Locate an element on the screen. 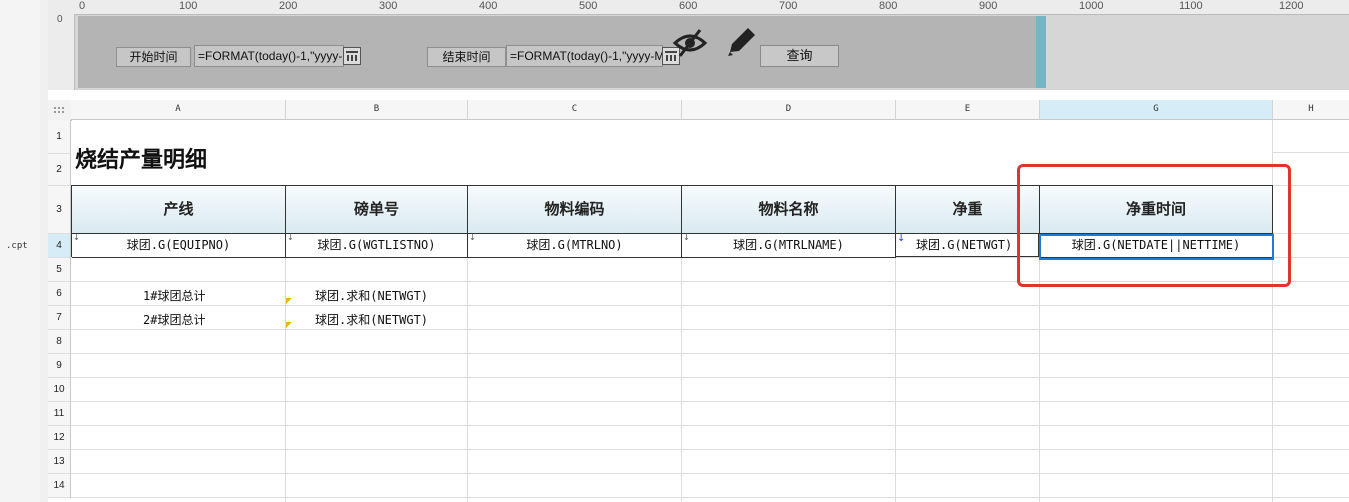 This screenshot has width=1349, height=502. calendar-icon is located at coordinates (352, 56).